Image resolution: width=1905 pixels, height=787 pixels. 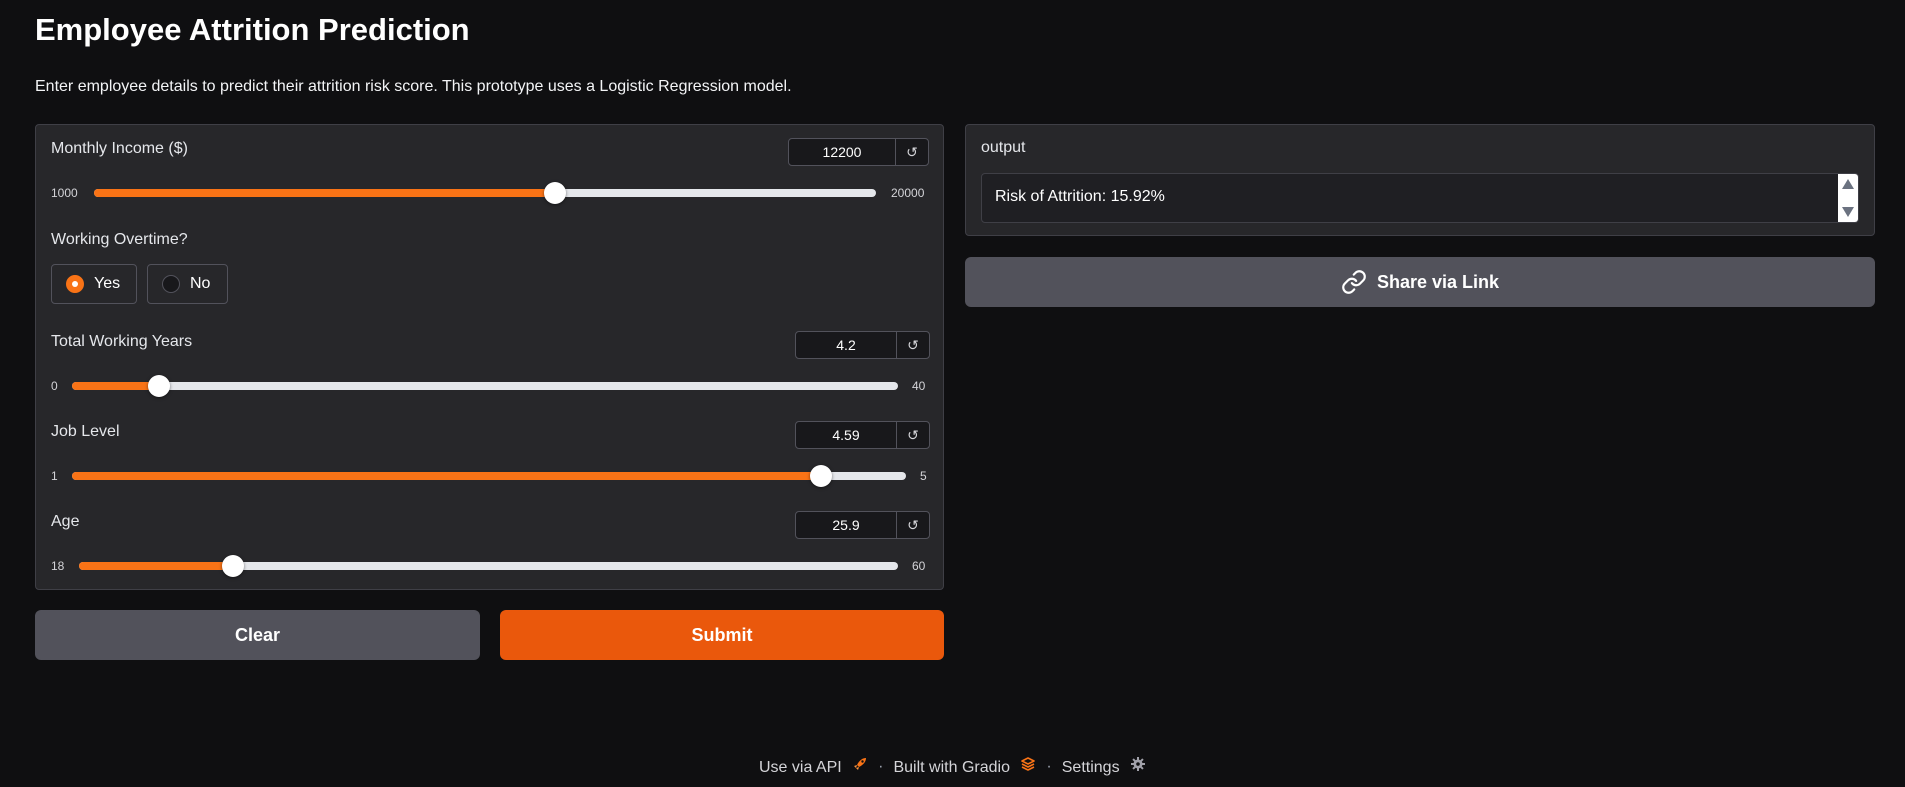 I want to click on settings-link: Settings, so click(x=1104, y=766).